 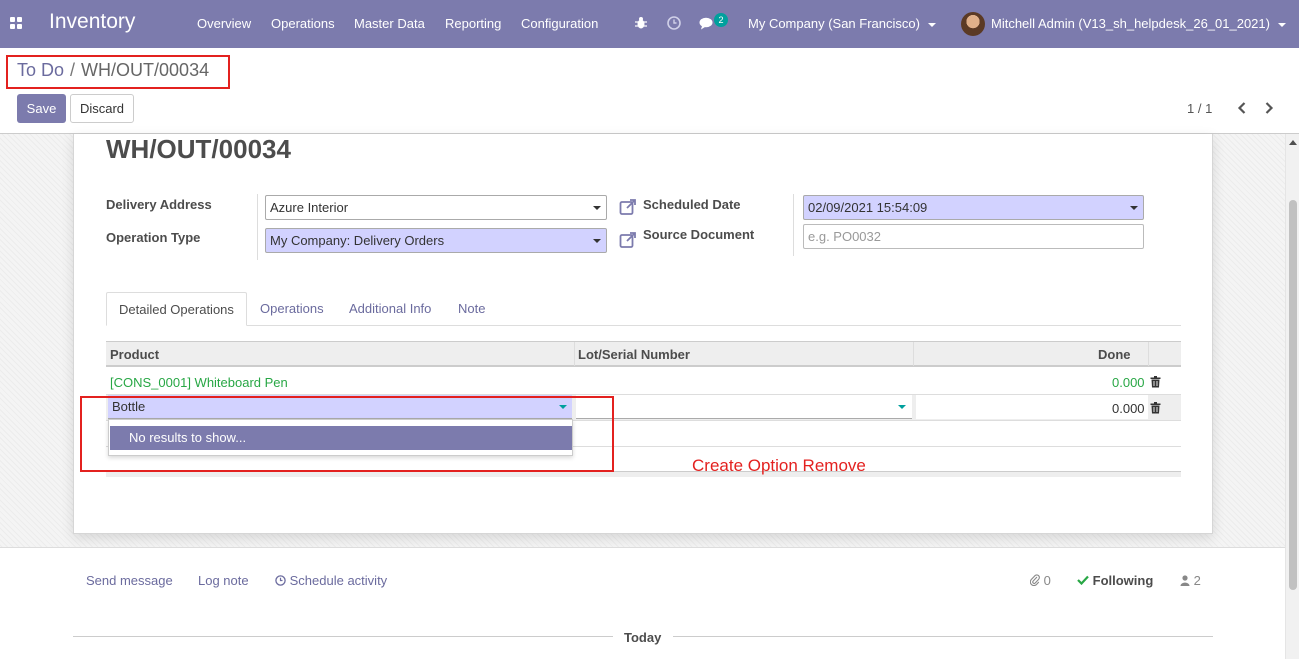 What do you see at coordinates (641, 23) in the screenshot?
I see `bug-icon` at bounding box center [641, 23].